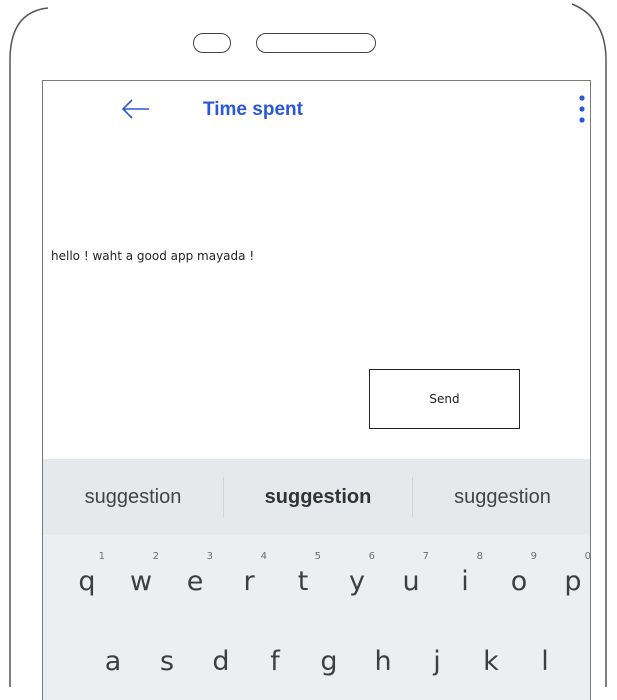 Image resolution: width=617 pixels, height=700 pixels. I want to click on key-letter: h, so click(383, 661).